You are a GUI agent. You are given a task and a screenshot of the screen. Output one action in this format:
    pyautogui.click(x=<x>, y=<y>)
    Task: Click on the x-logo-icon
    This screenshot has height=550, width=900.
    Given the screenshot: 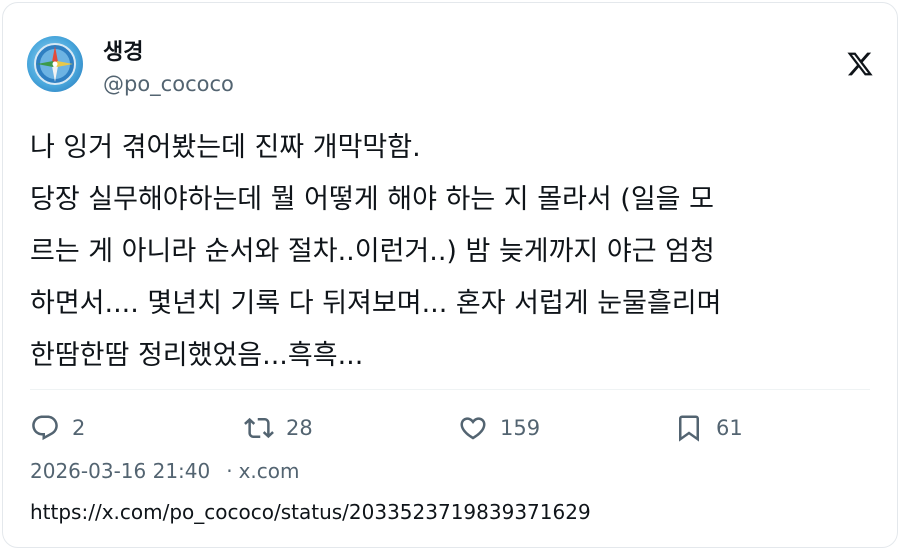 What is the action you would take?
    pyautogui.click(x=860, y=64)
    